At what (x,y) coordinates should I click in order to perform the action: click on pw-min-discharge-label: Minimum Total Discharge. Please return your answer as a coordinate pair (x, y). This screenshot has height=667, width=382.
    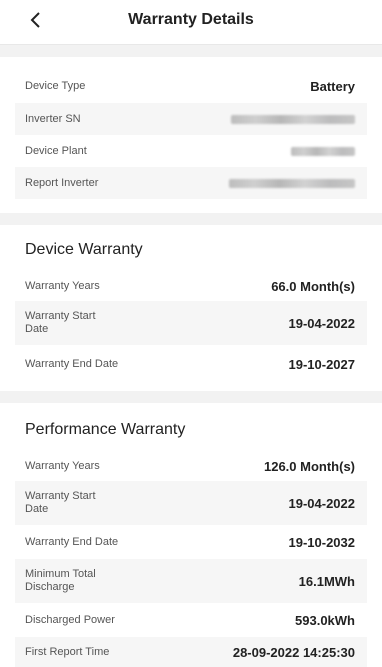
    Looking at the image, I should click on (60, 580).